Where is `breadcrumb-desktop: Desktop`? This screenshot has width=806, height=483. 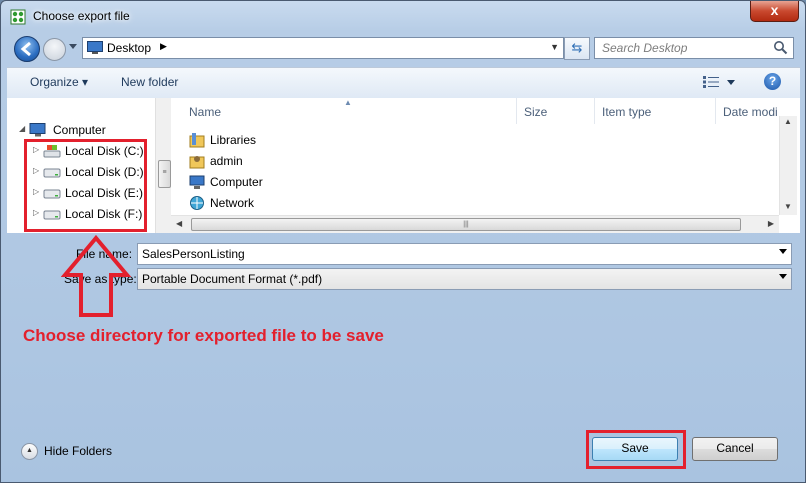 breadcrumb-desktop: Desktop is located at coordinates (129, 48).